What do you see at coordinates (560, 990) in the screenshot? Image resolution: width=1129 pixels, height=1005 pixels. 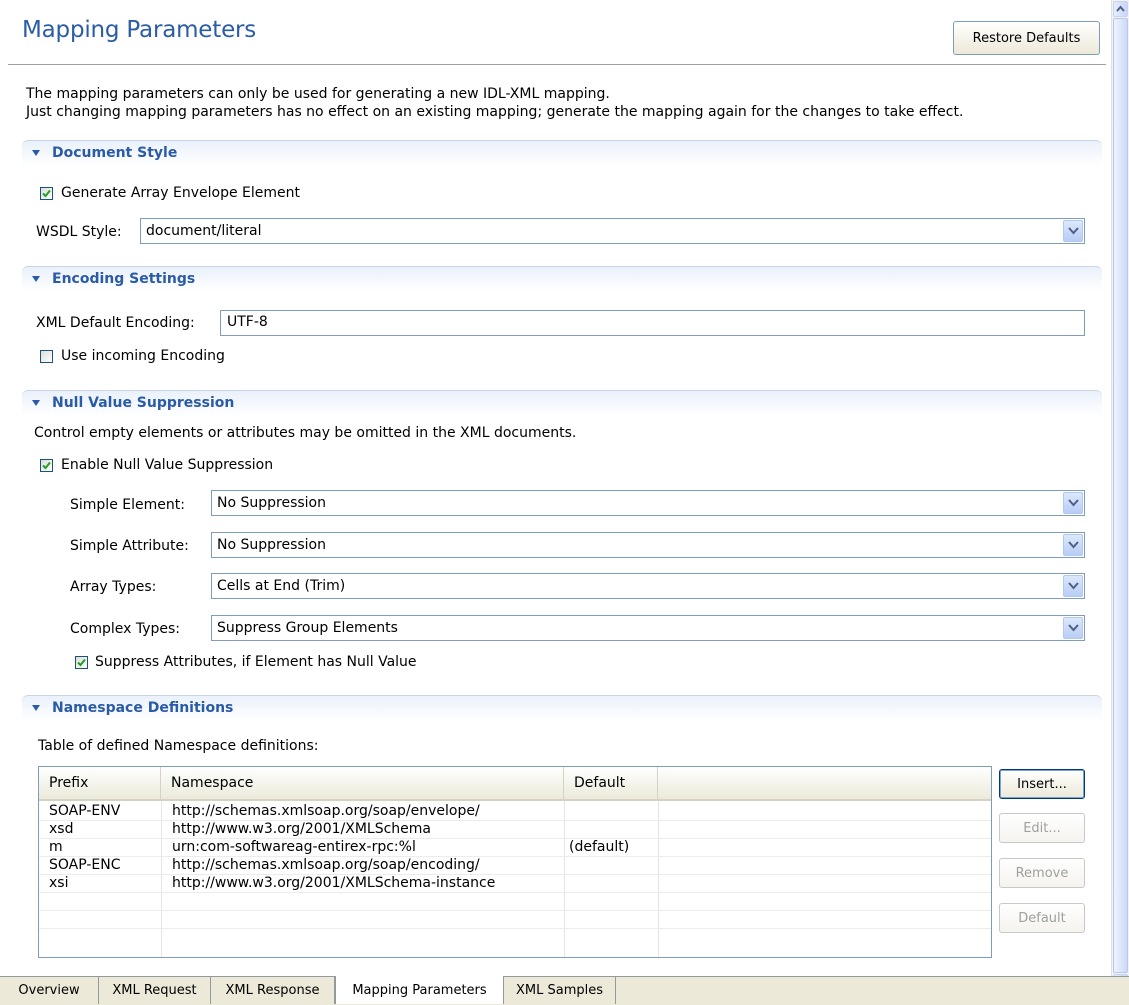 I see `tab-xml-samples: XML Samples` at bounding box center [560, 990].